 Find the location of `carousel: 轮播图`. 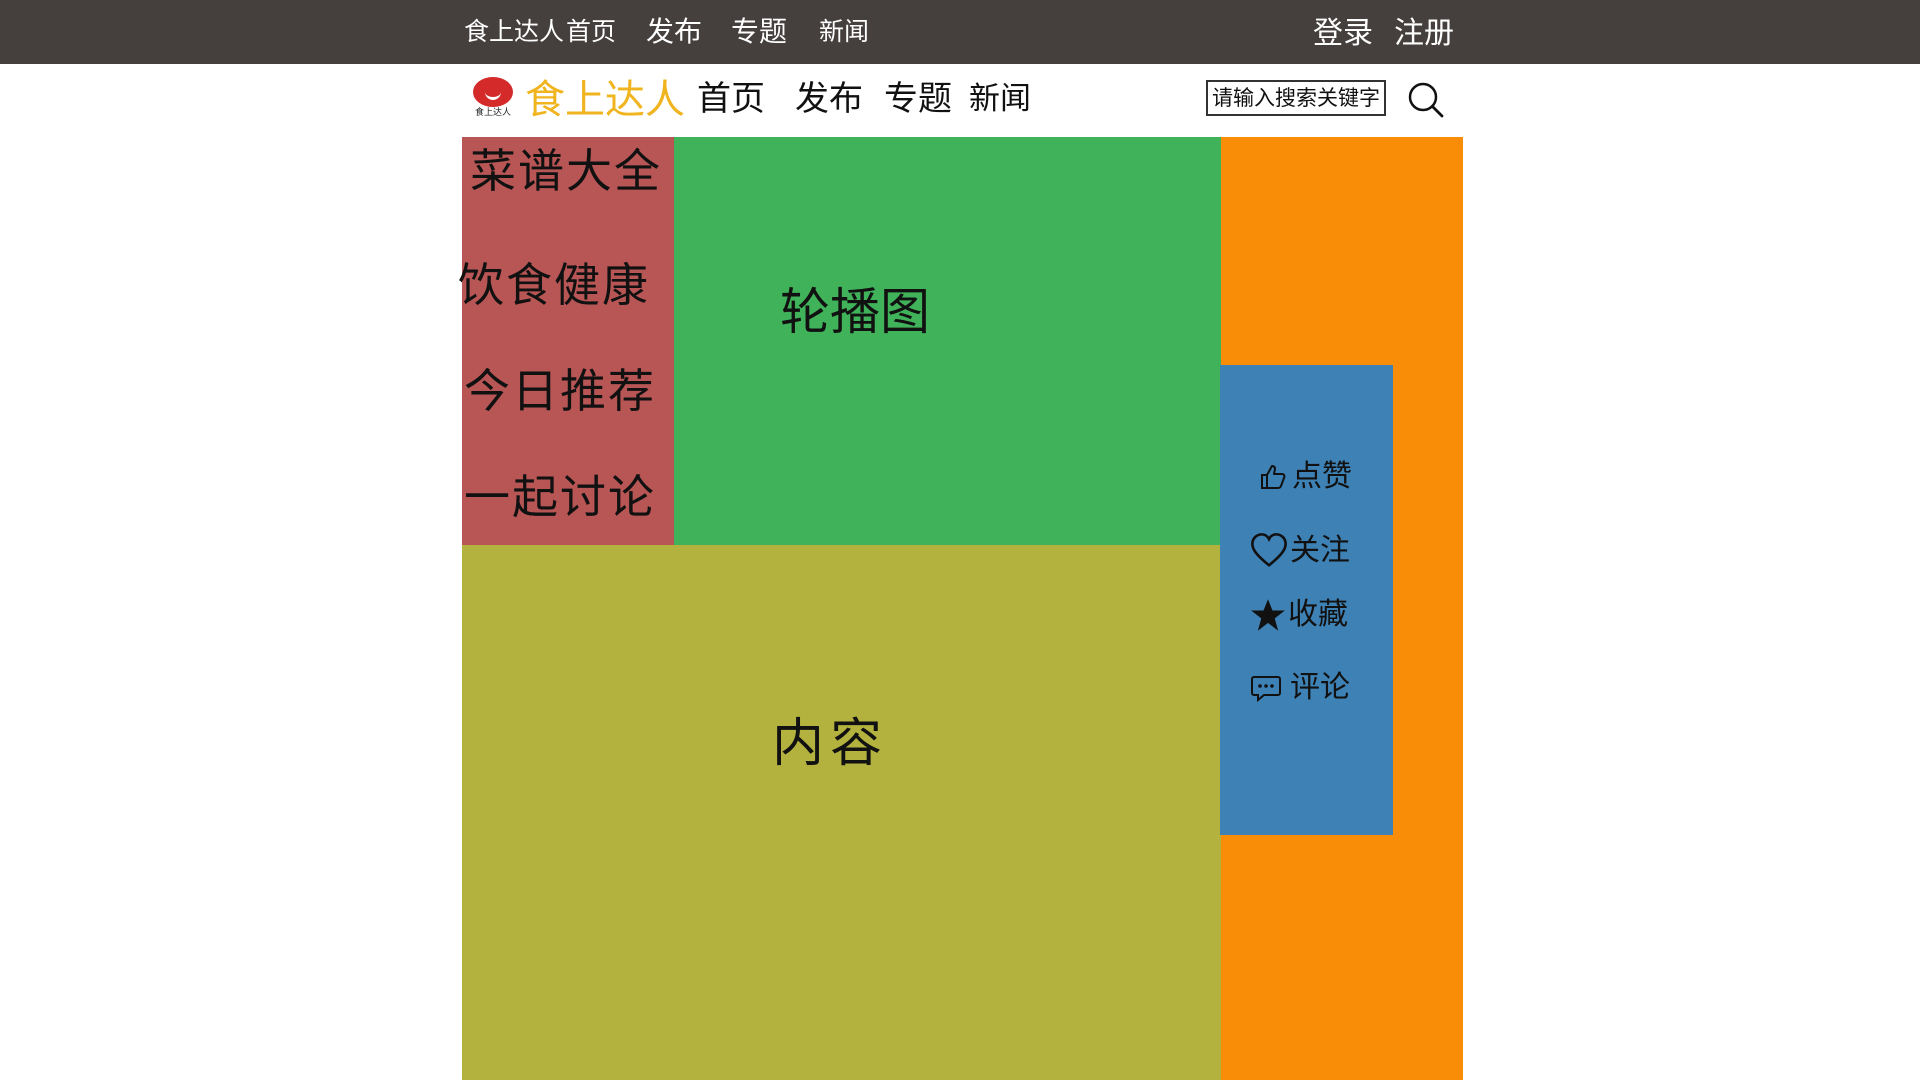

carousel: 轮播图 is located at coordinates (947, 341).